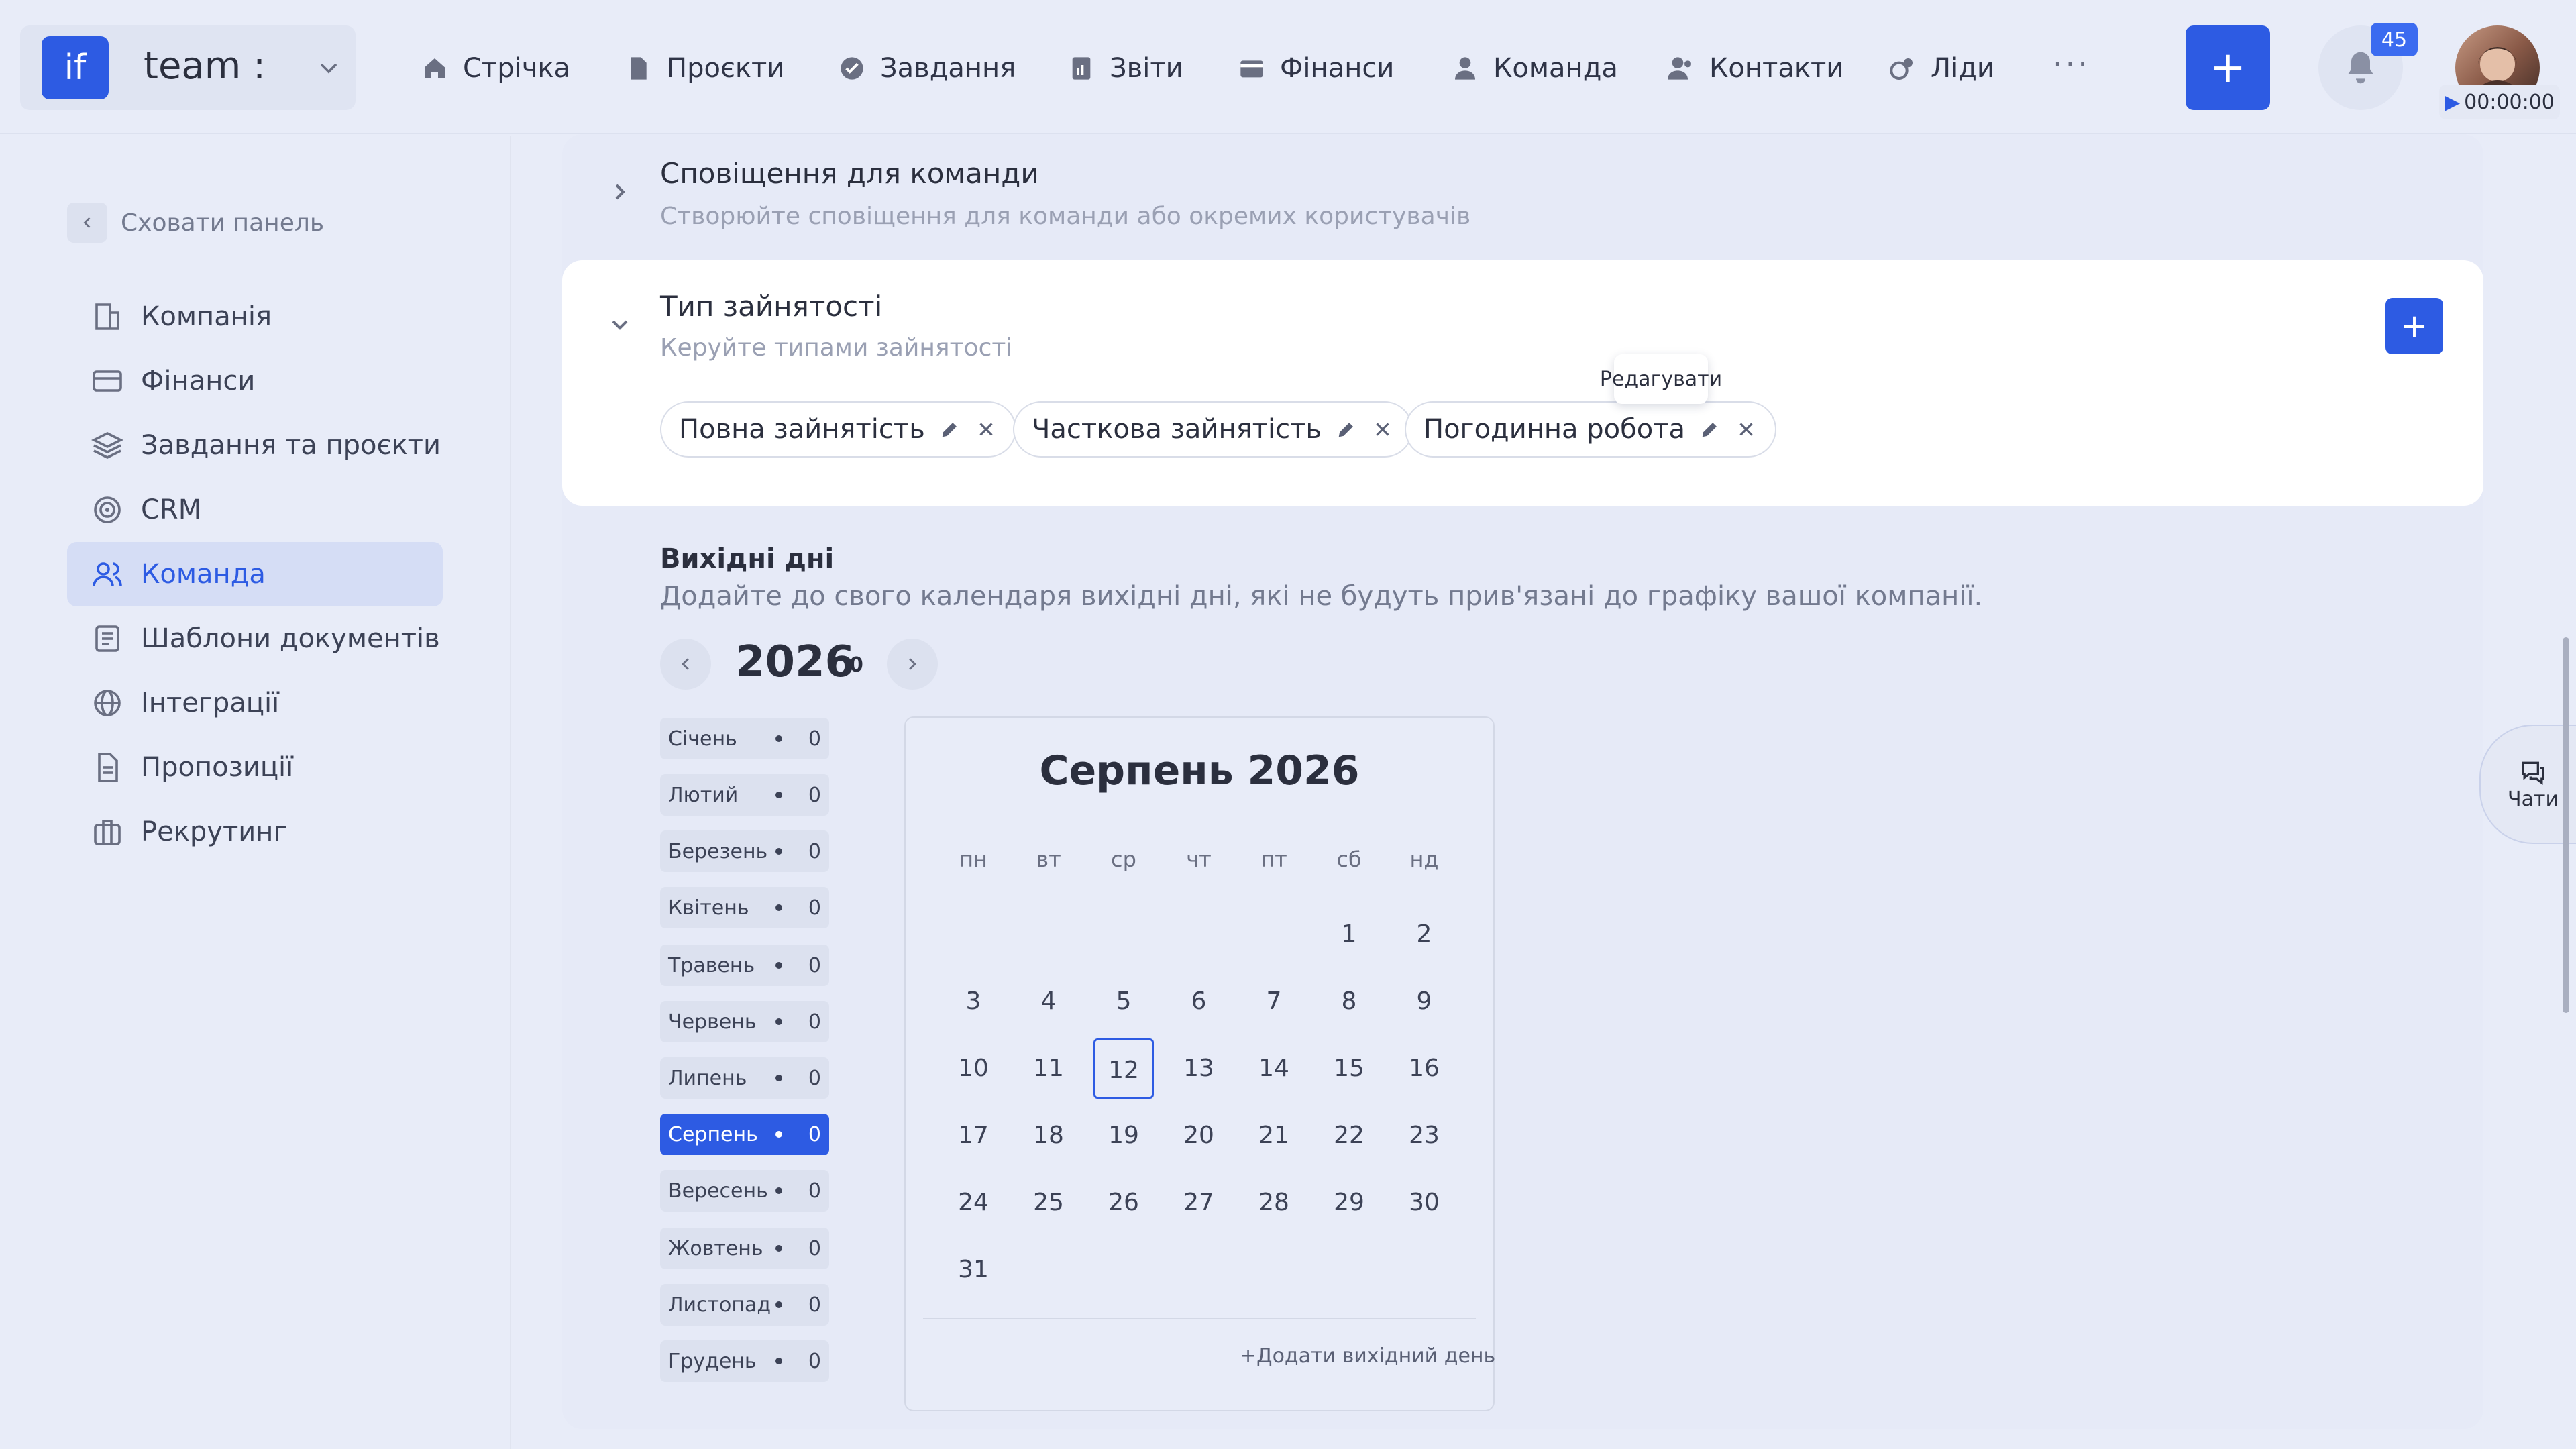  I want to click on sidebar-item-proposals: Пропозиції, so click(255, 767).